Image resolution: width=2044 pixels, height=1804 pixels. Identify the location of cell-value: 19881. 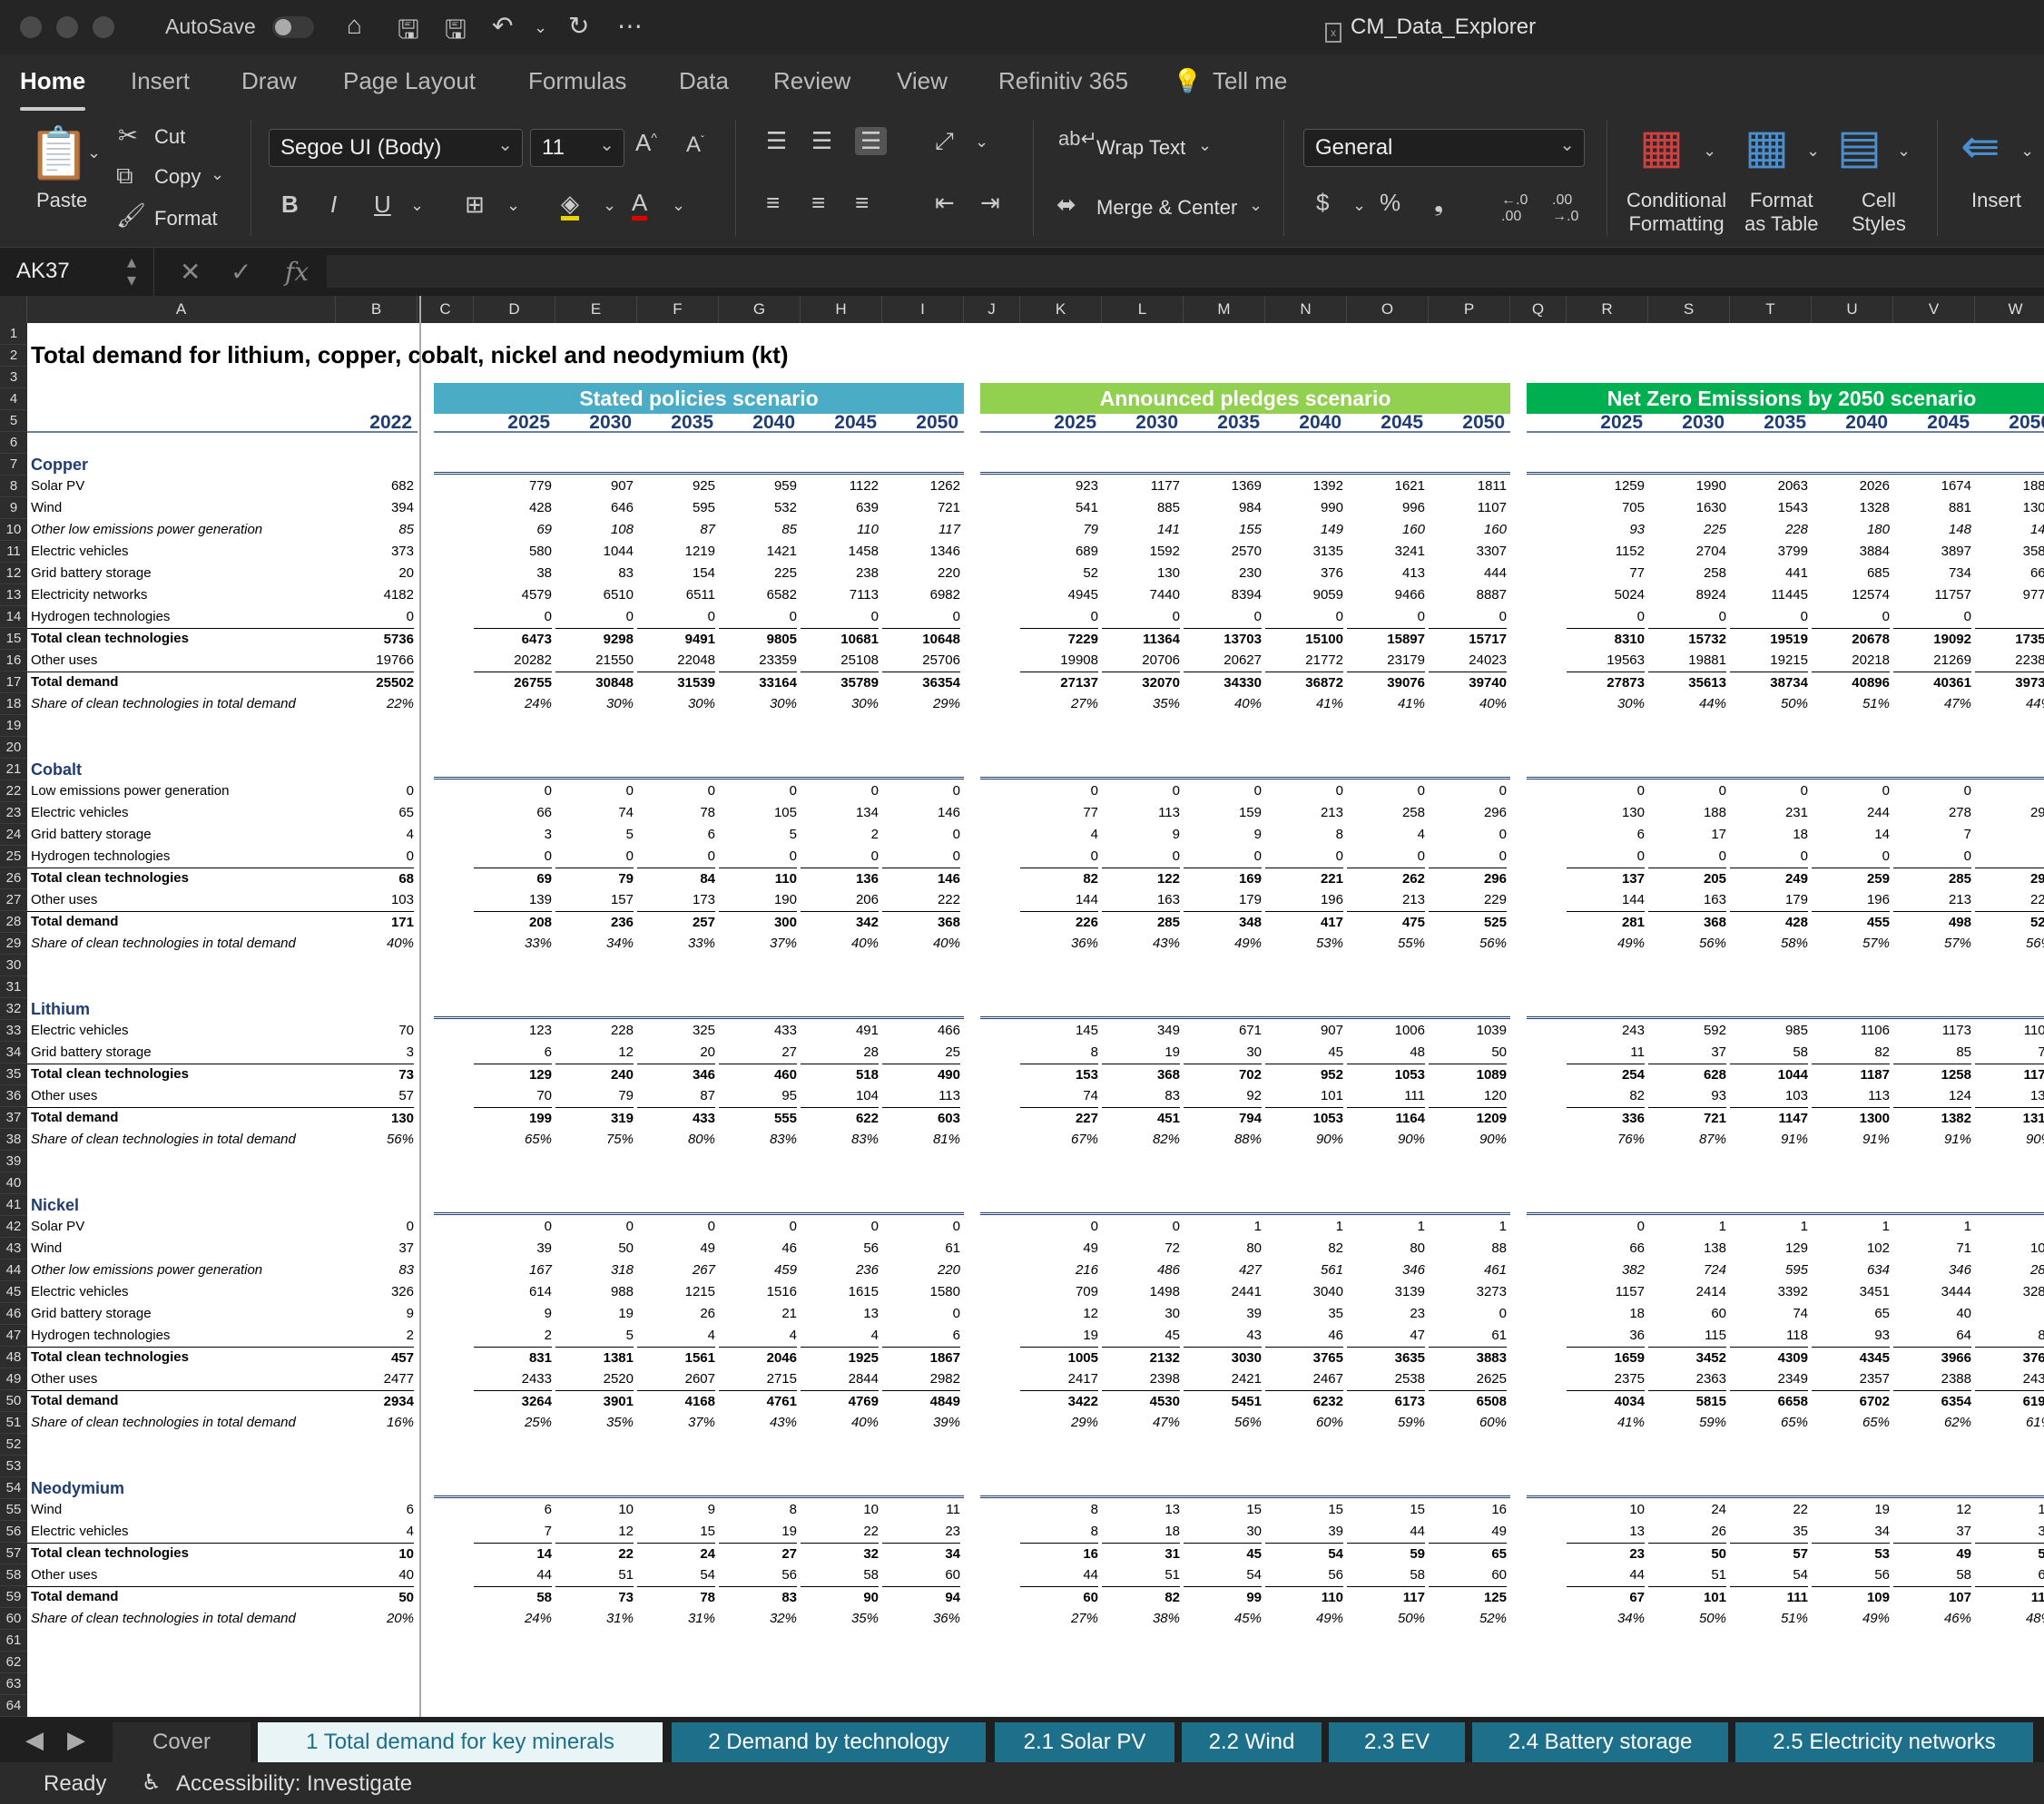
(1687, 661).